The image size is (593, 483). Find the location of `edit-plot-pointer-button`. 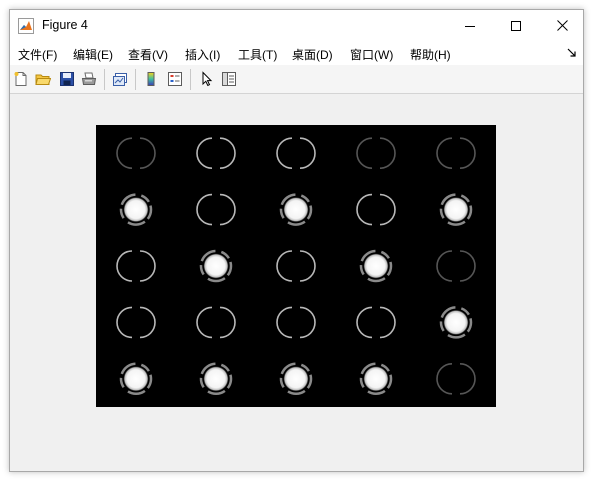

edit-plot-pointer-button is located at coordinates (207, 79).